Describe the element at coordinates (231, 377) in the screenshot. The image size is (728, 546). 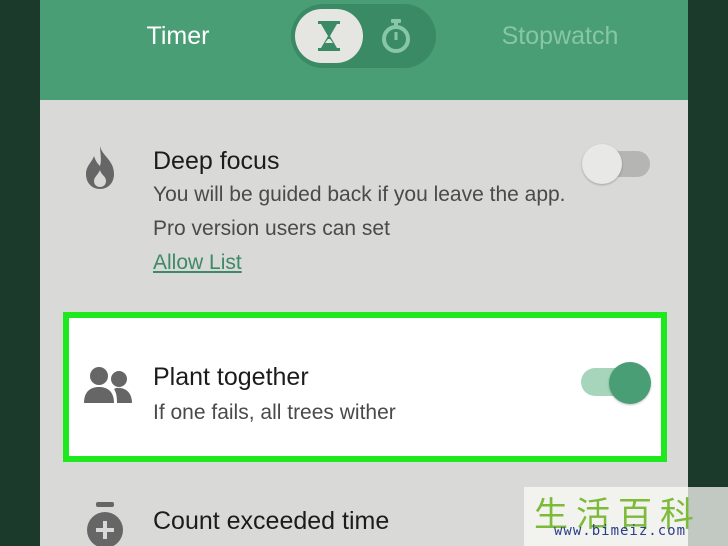
I see `setting-title: Plant together` at that location.